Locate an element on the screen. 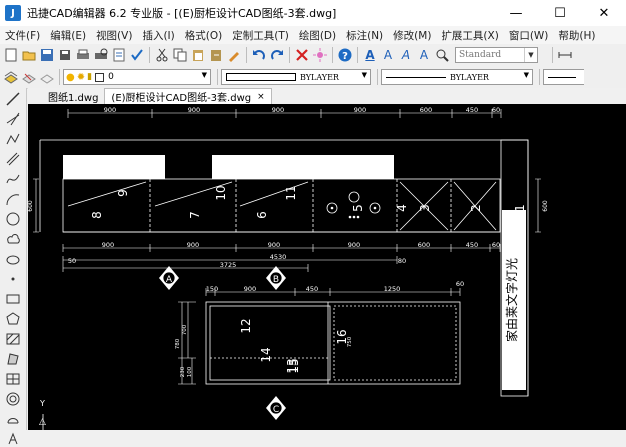  cabinet-number-4: 4 is located at coordinates (402, 208).